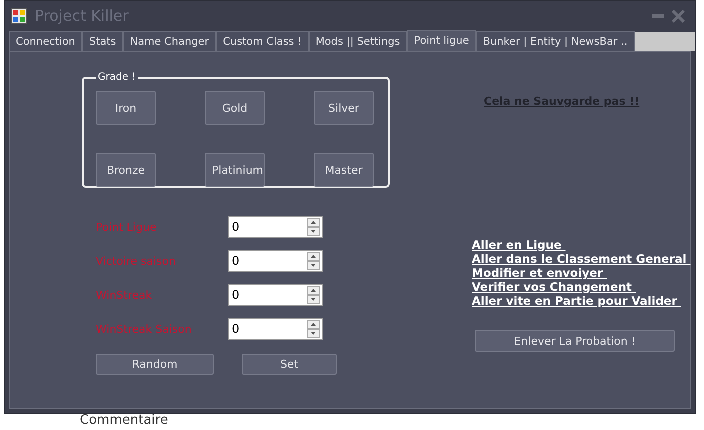 The image size is (704, 430). I want to click on field-label: WinStreak Saison, so click(144, 329).